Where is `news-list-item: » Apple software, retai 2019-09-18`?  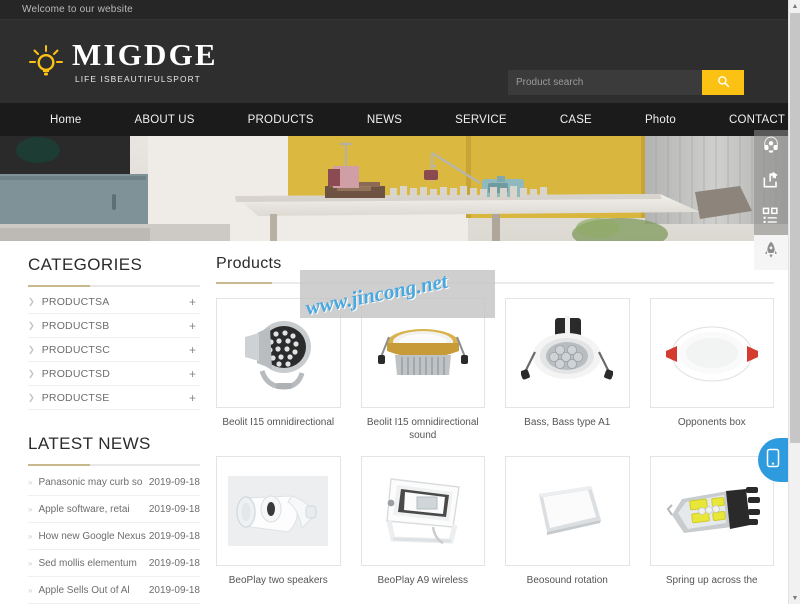 news-list-item: » Apple software, retai 2019-09-18 is located at coordinates (114, 509).